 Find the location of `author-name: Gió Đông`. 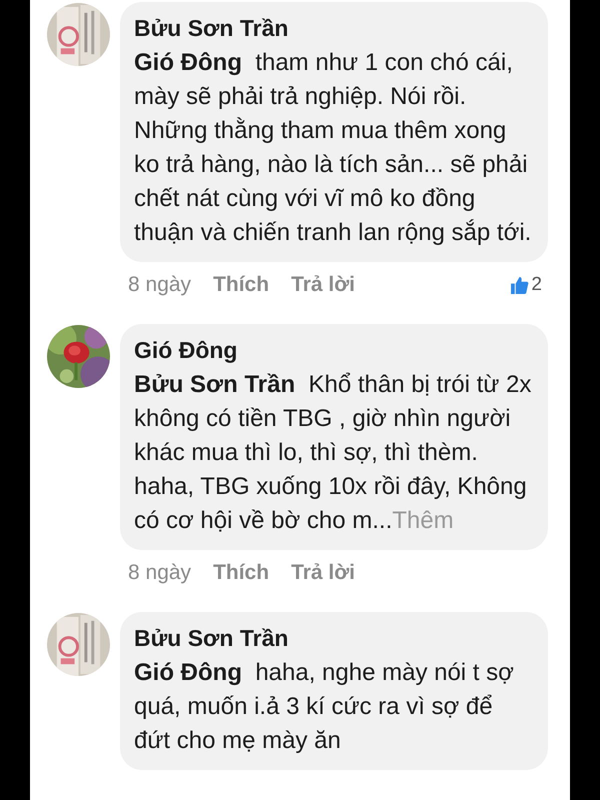

author-name: Gió Đông is located at coordinates (334, 350).